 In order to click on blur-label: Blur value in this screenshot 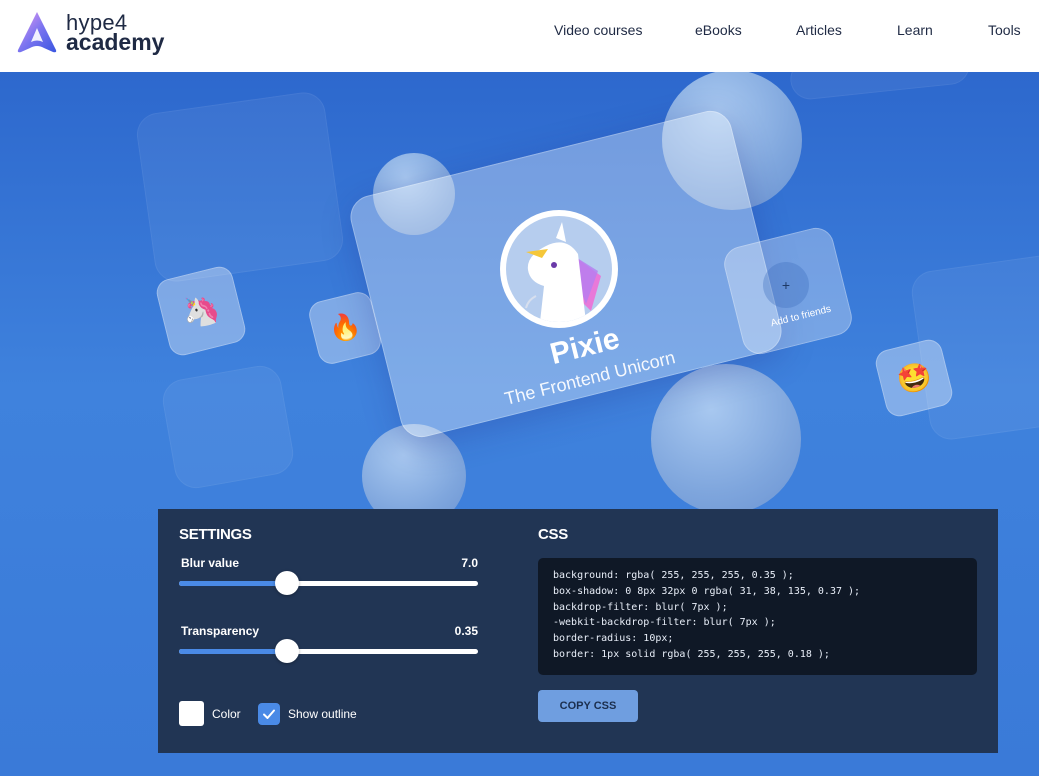, I will do `click(210, 563)`.